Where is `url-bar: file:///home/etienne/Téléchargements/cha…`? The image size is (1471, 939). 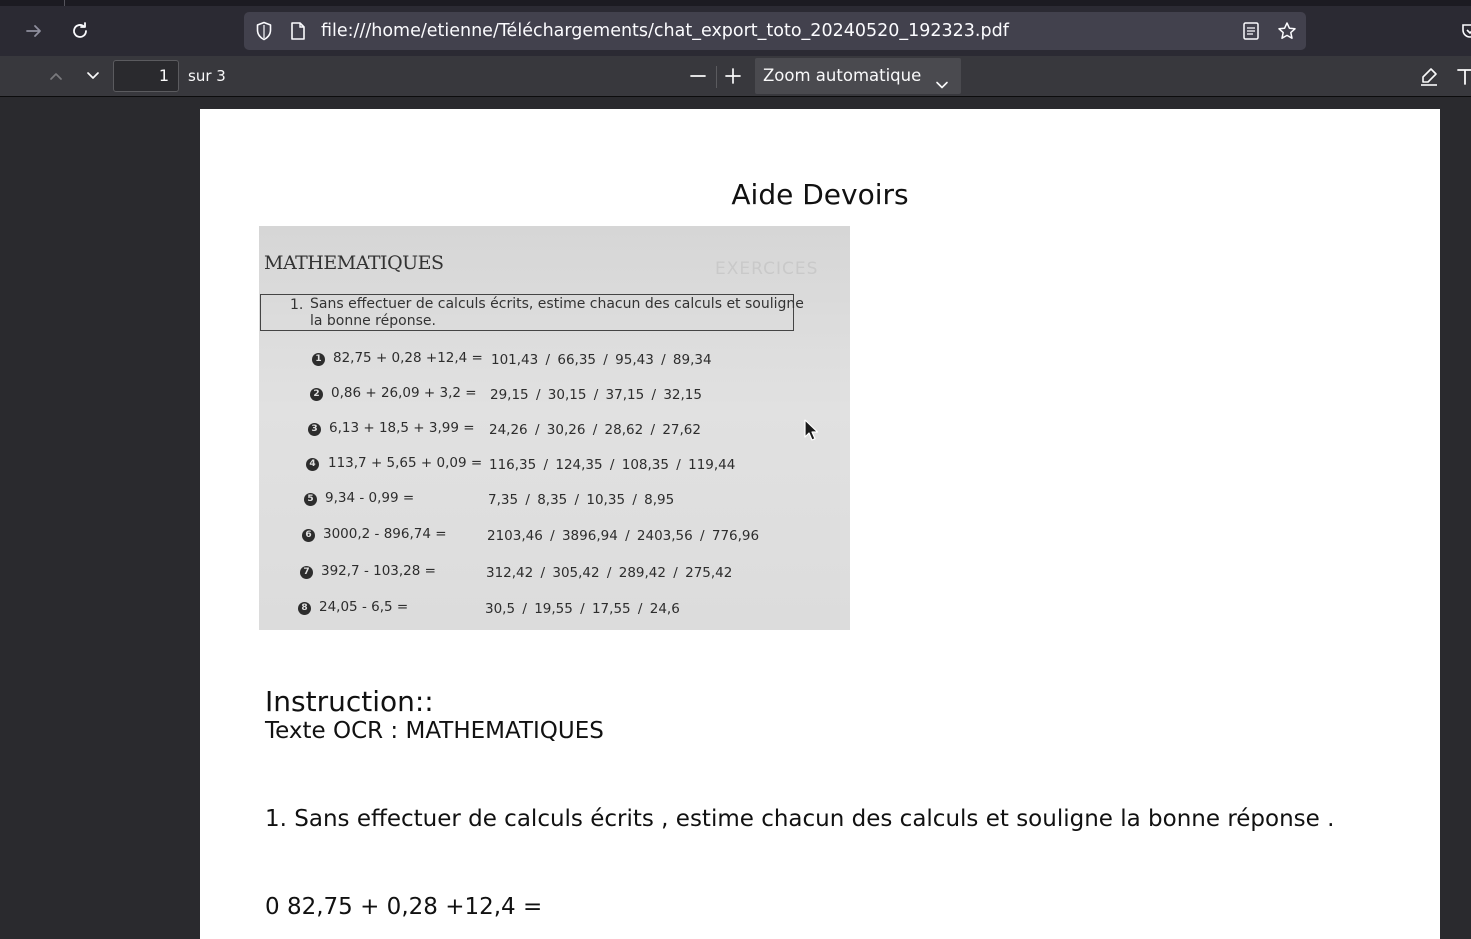
url-bar: file:///home/etienne/Téléchargements/cha… is located at coordinates (775, 31).